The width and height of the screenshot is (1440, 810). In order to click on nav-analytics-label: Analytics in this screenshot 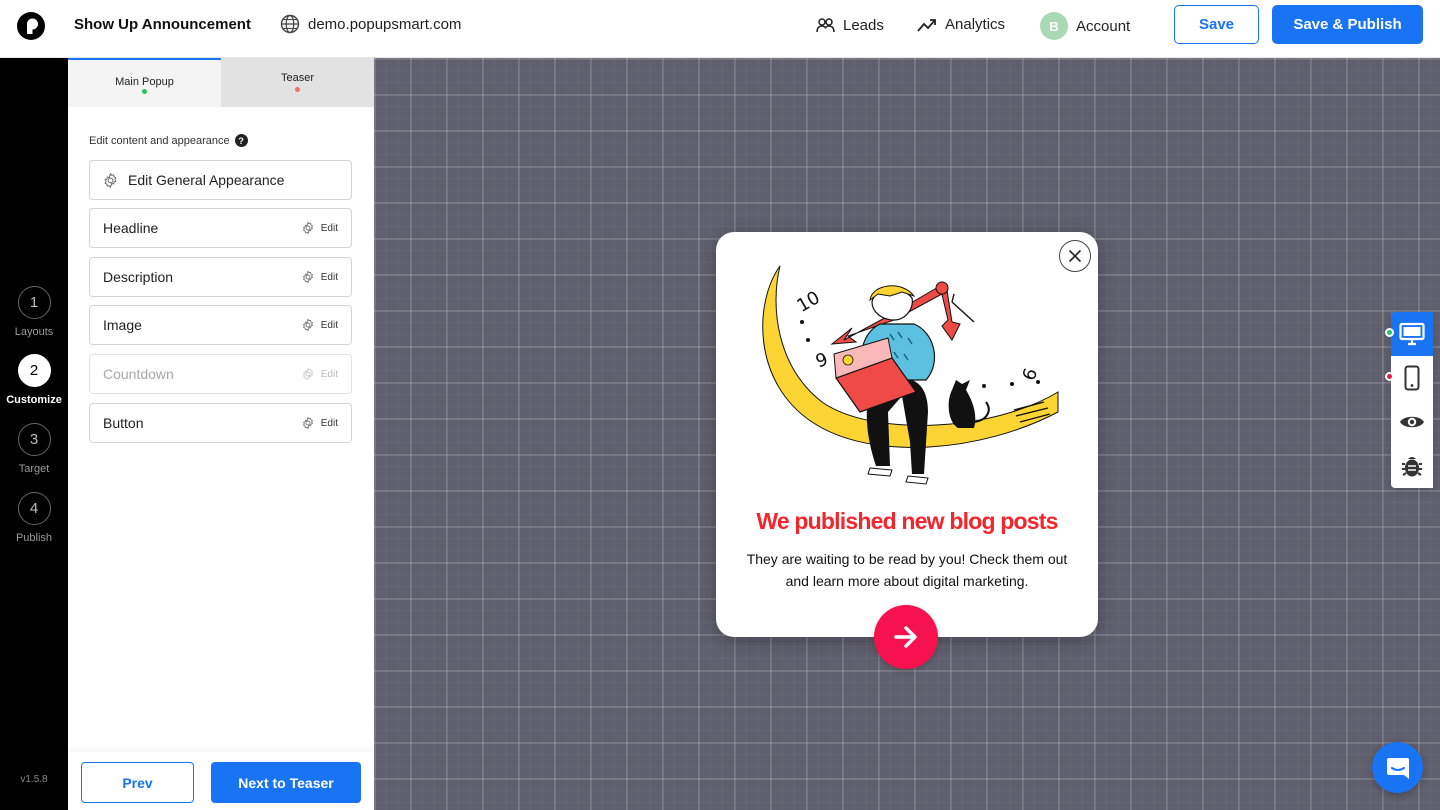, I will do `click(975, 24)`.